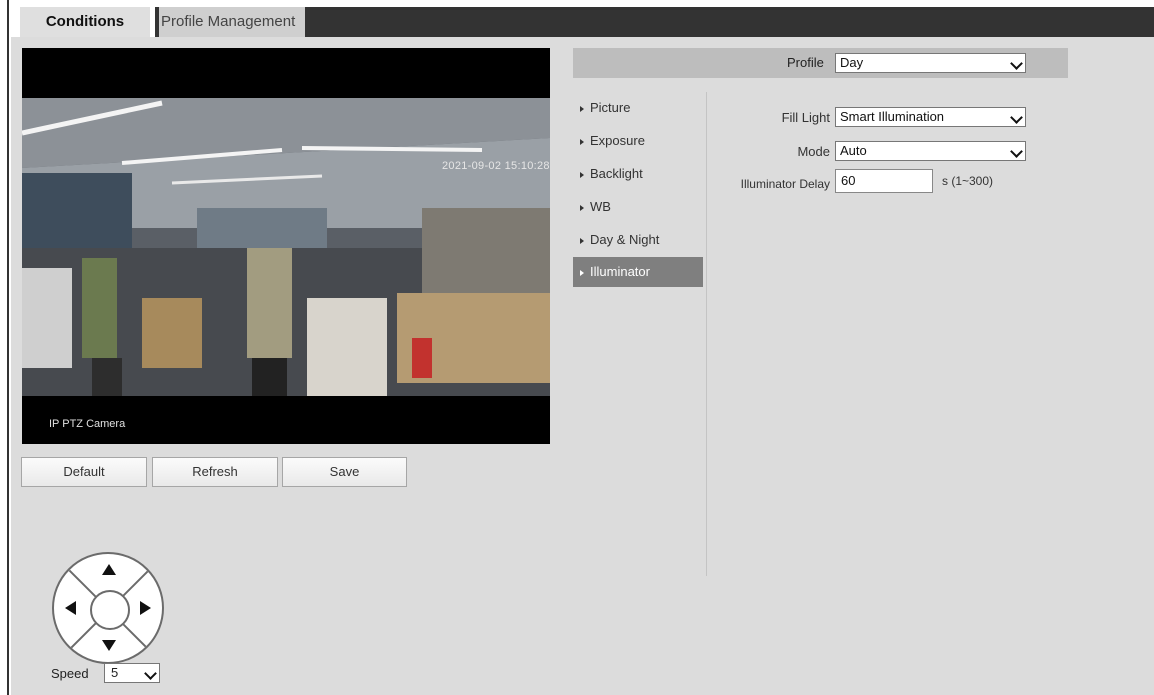 The height and width of the screenshot is (695, 1154). I want to click on video-timestamp: 2021-09-02 15:10:28, so click(496, 166).